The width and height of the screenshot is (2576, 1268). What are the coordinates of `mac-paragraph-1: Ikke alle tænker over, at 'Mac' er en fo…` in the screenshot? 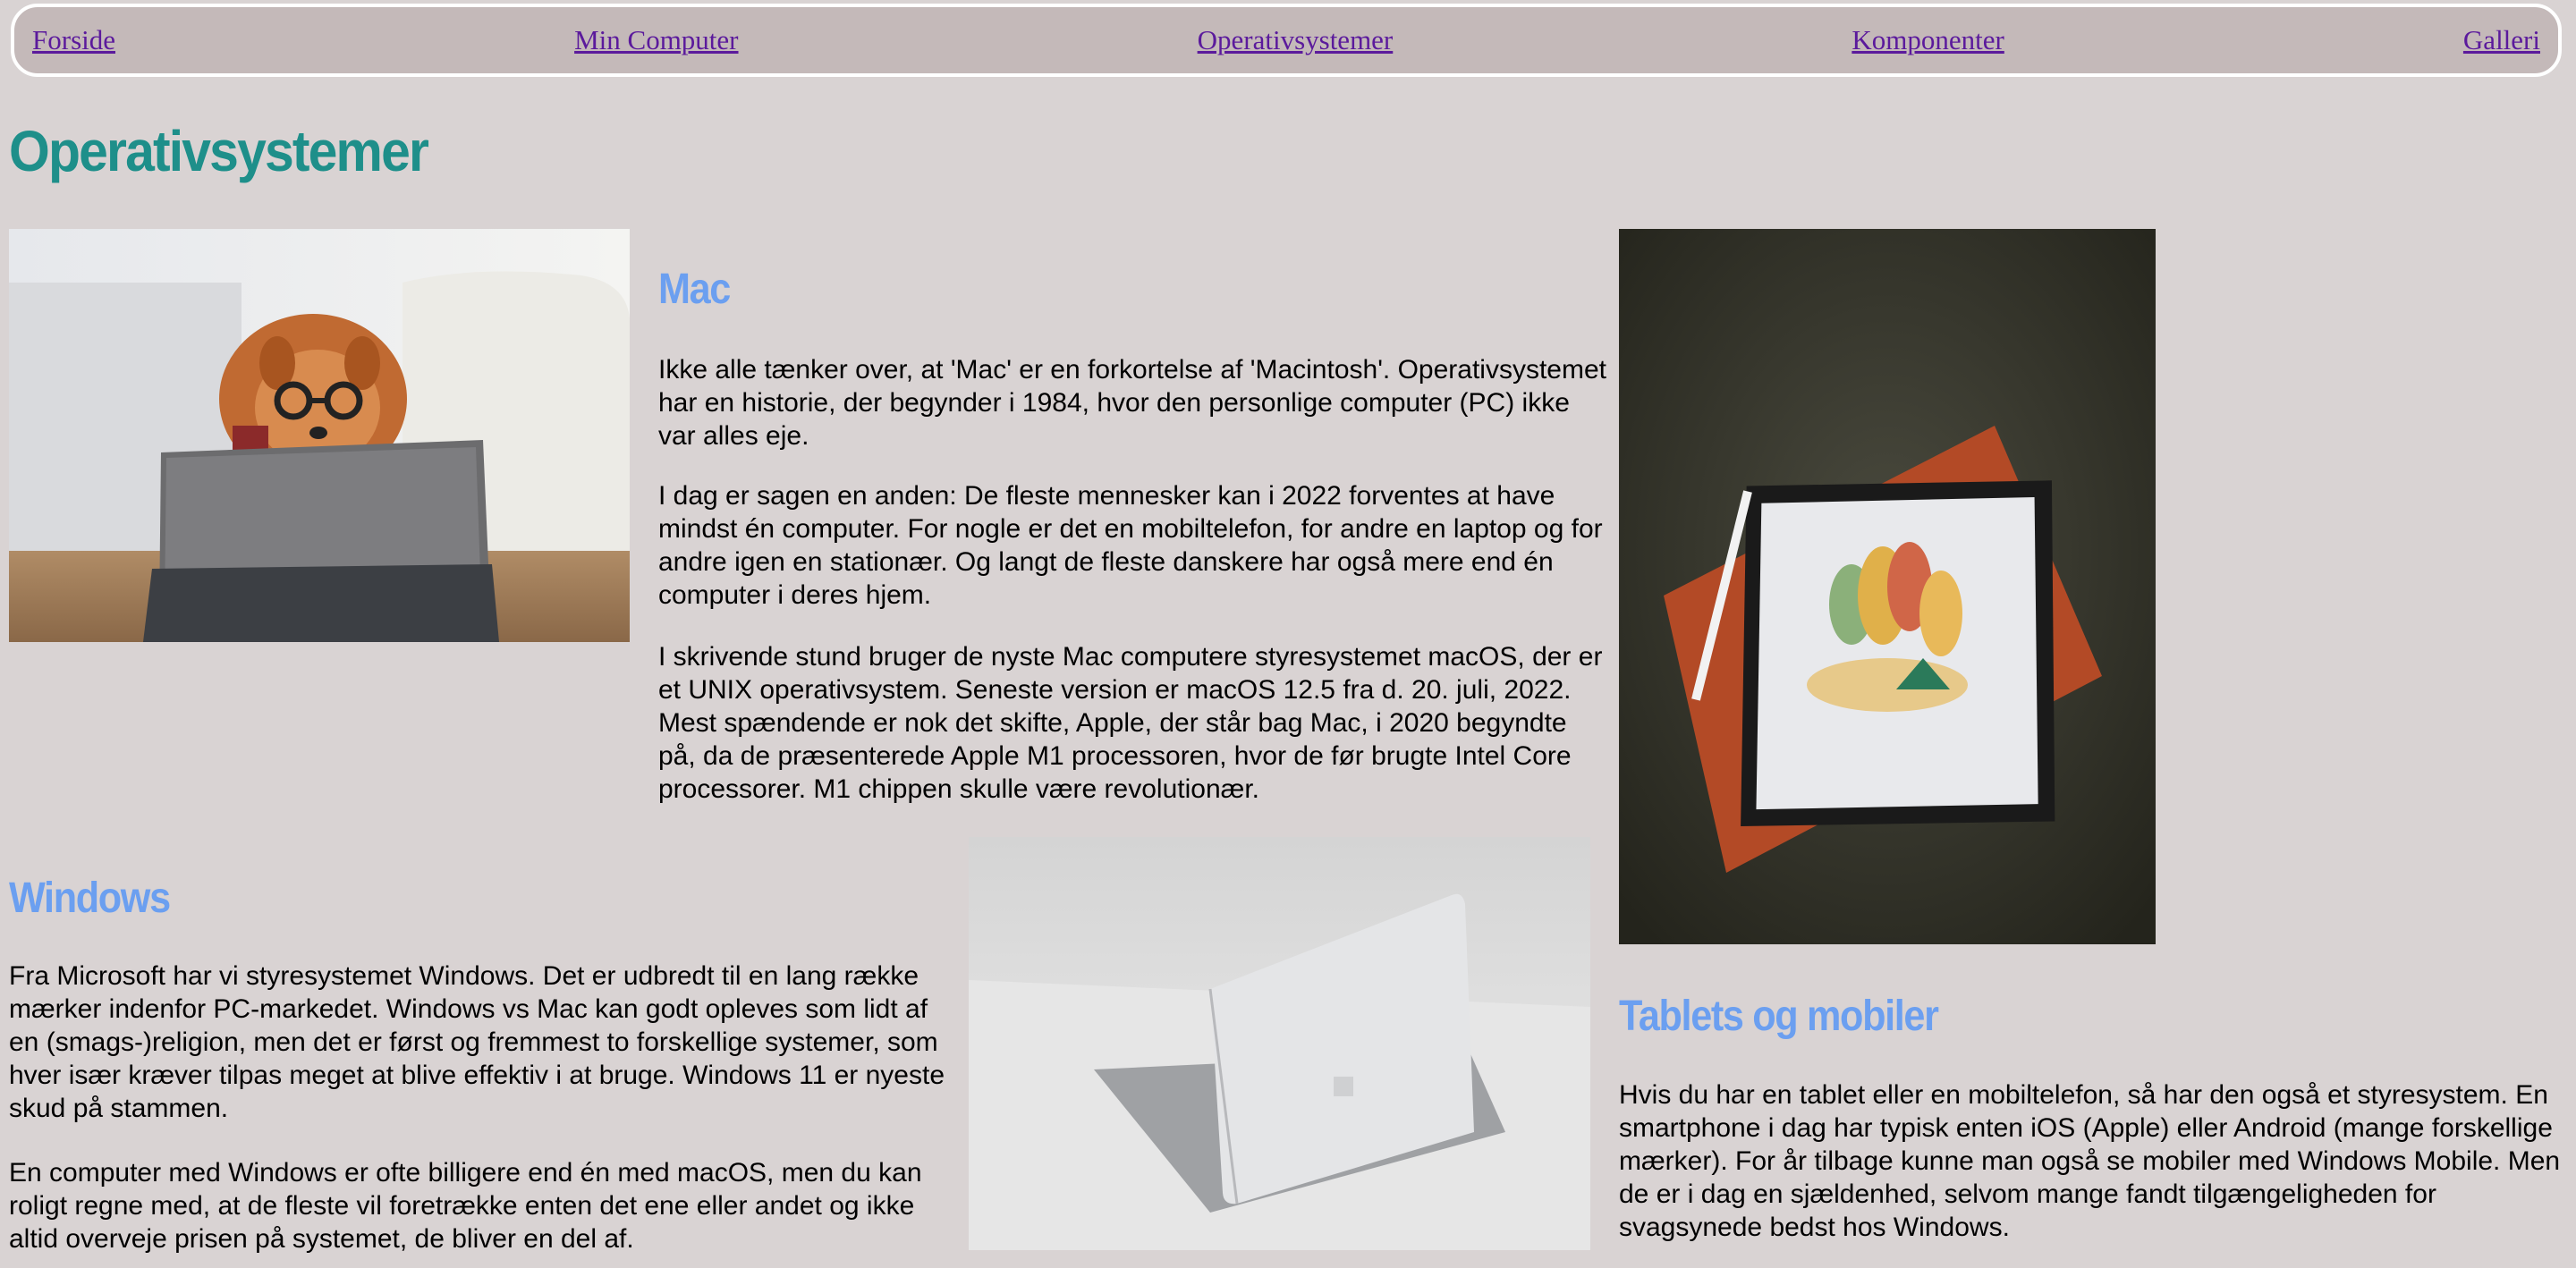 It's located at (1132, 403).